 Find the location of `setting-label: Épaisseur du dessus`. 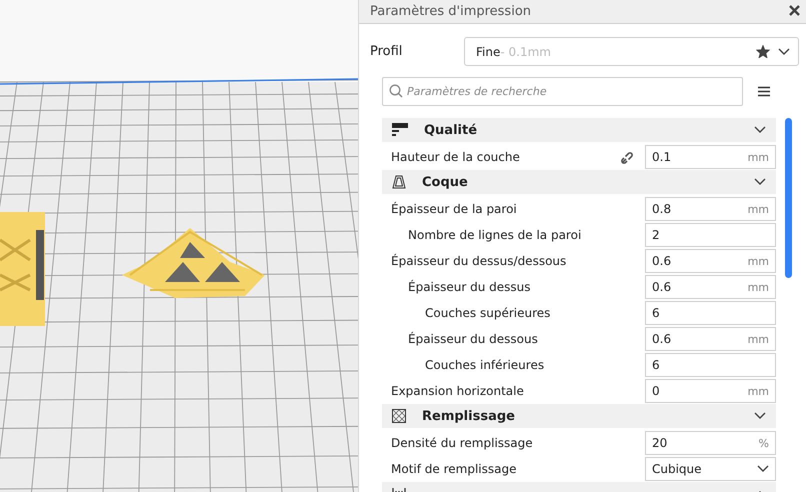

setting-label: Épaisseur du dessus is located at coordinates (470, 287).